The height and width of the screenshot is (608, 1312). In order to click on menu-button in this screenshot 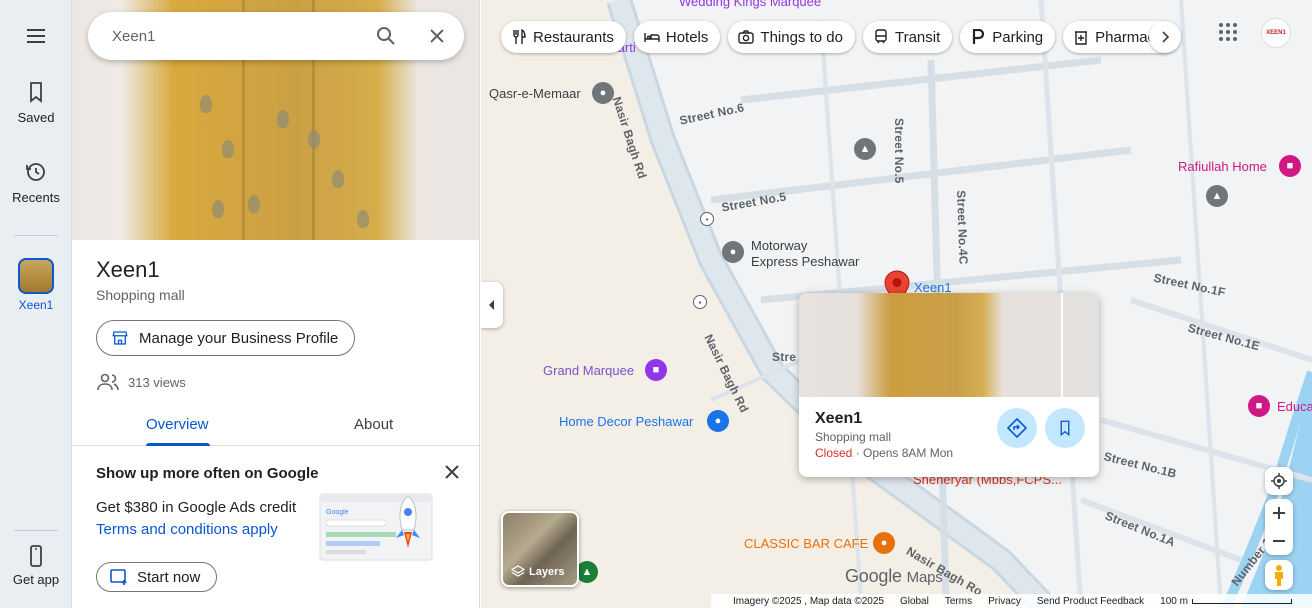, I will do `click(36, 36)`.